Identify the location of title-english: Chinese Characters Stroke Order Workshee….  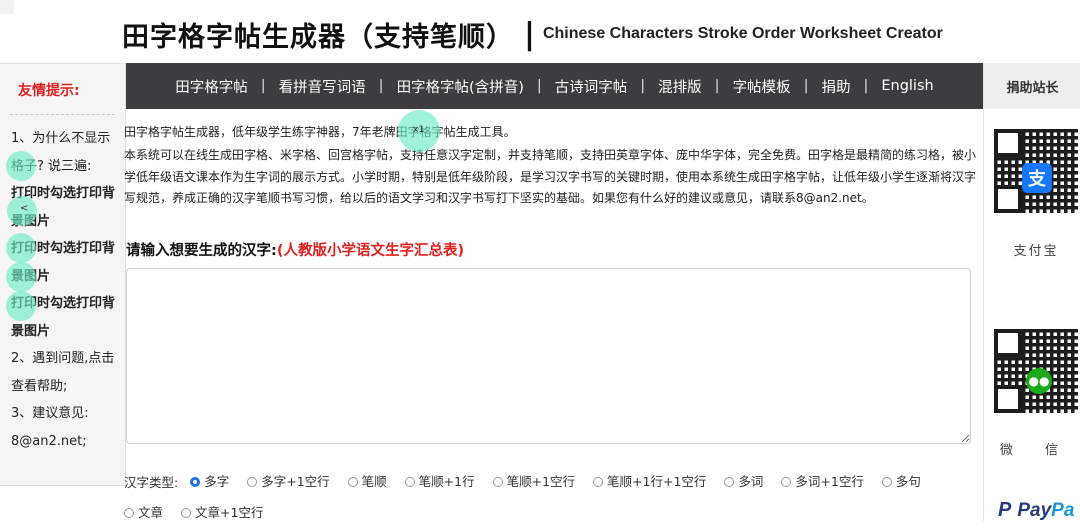
(742, 33).